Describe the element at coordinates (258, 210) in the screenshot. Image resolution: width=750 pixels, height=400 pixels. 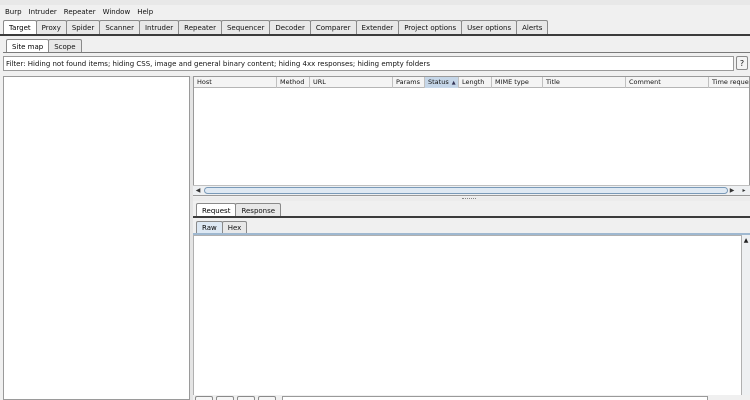
I see `tab-response: Response` at that location.